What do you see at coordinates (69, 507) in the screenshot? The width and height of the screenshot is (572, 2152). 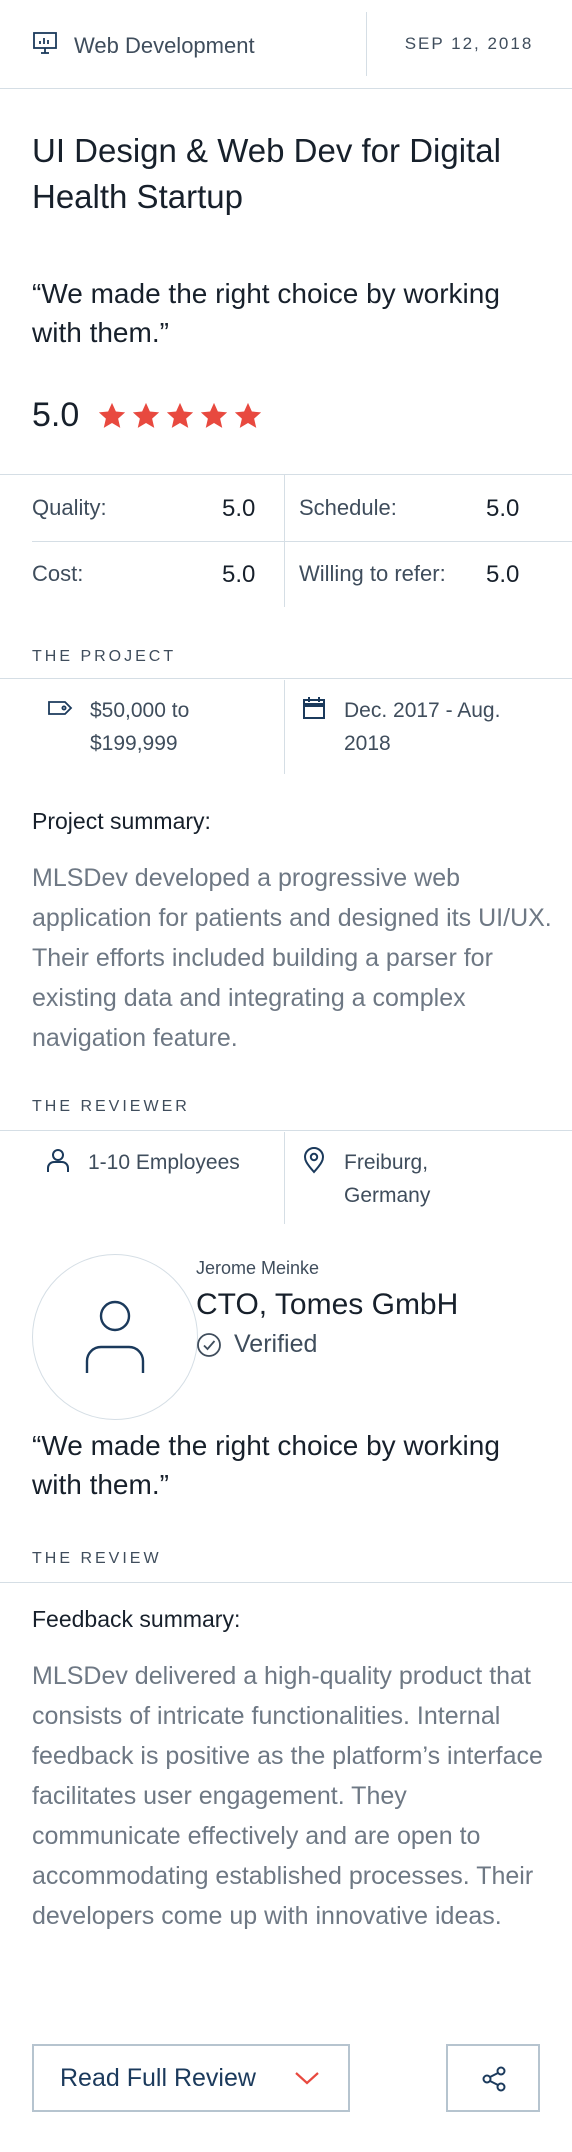 I see `quality-label: Quality:` at bounding box center [69, 507].